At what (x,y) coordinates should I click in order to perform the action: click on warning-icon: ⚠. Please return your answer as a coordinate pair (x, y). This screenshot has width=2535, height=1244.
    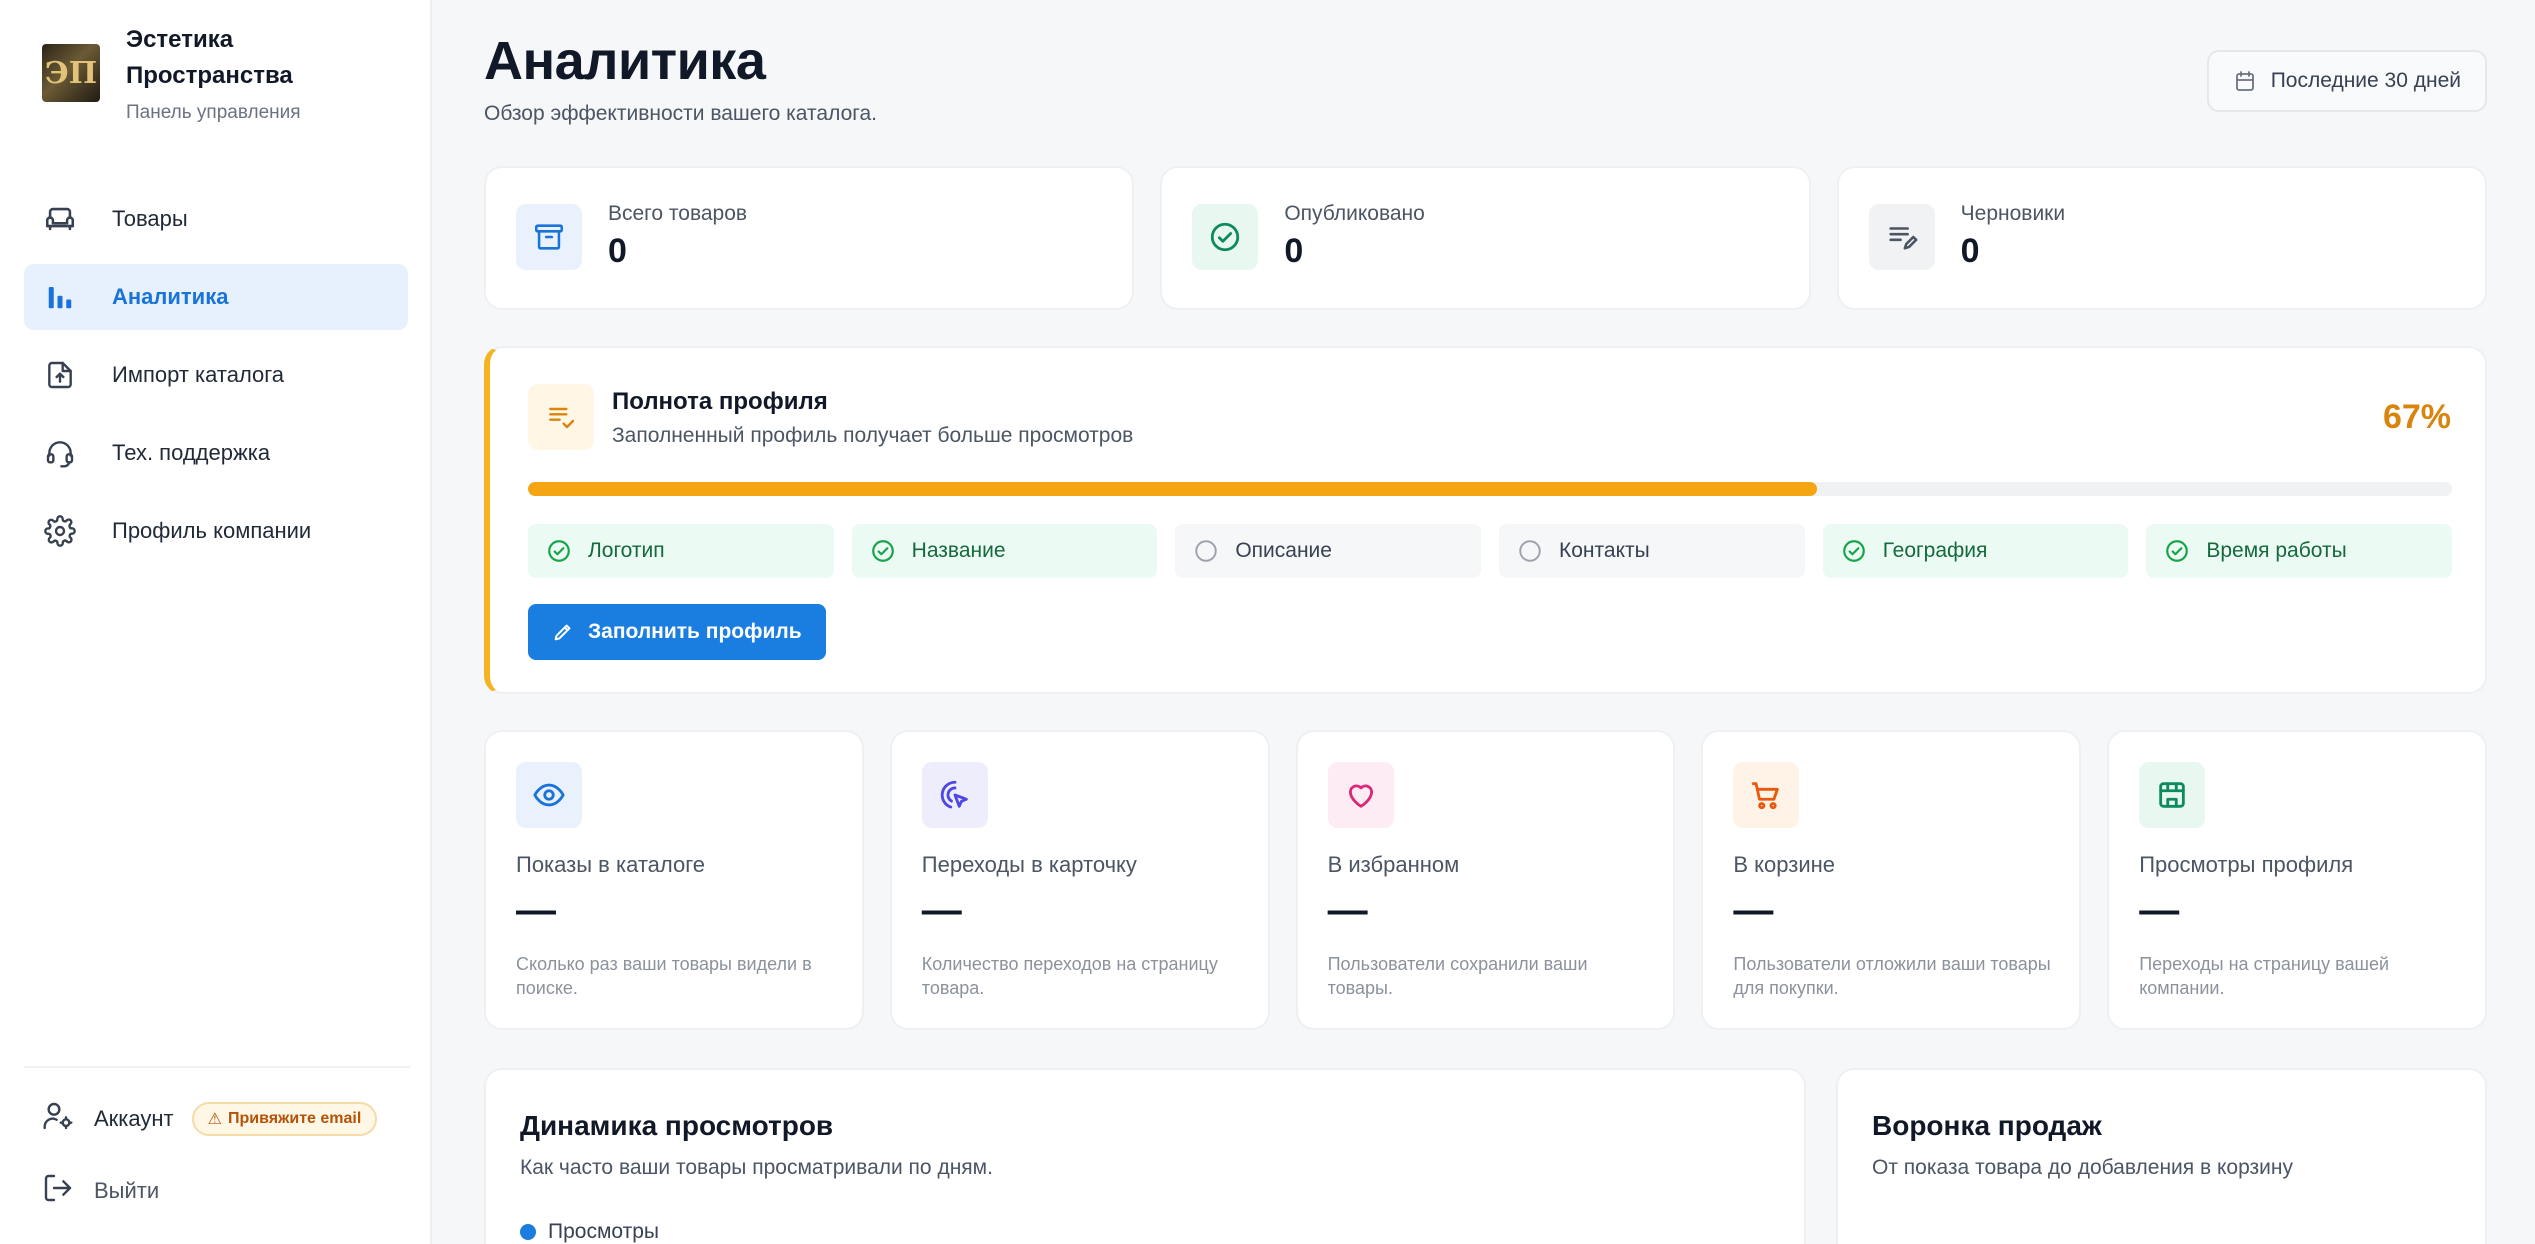
    Looking at the image, I should click on (214, 1119).